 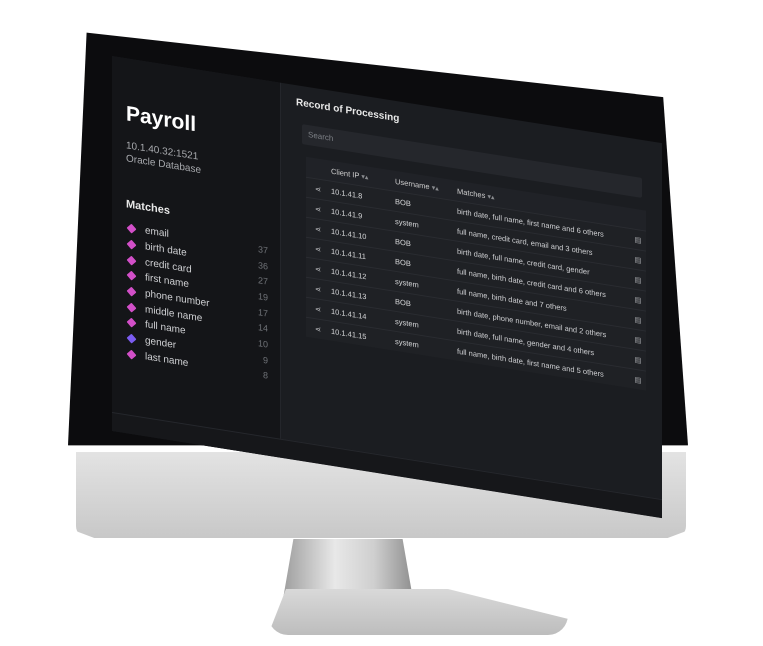 What do you see at coordinates (471, 193) in the screenshot?
I see `column-label: Matches` at bounding box center [471, 193].